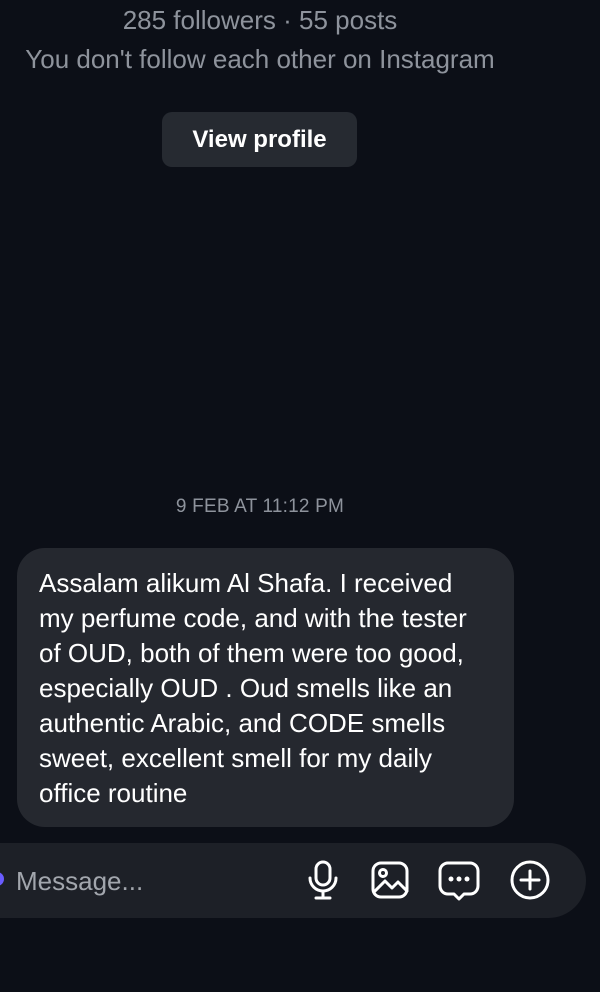 The height and width of the screenshot is (992, 600). I want to click on message-input, so click(151, 881).